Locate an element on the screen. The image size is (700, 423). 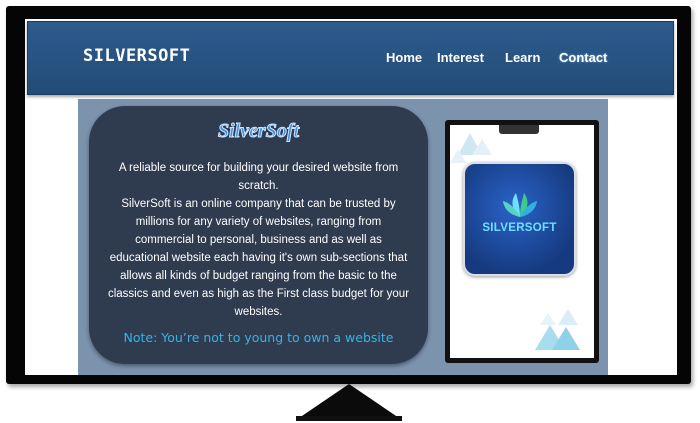
logo-text: SILVERSOFT is located at coordinates (519, 228).